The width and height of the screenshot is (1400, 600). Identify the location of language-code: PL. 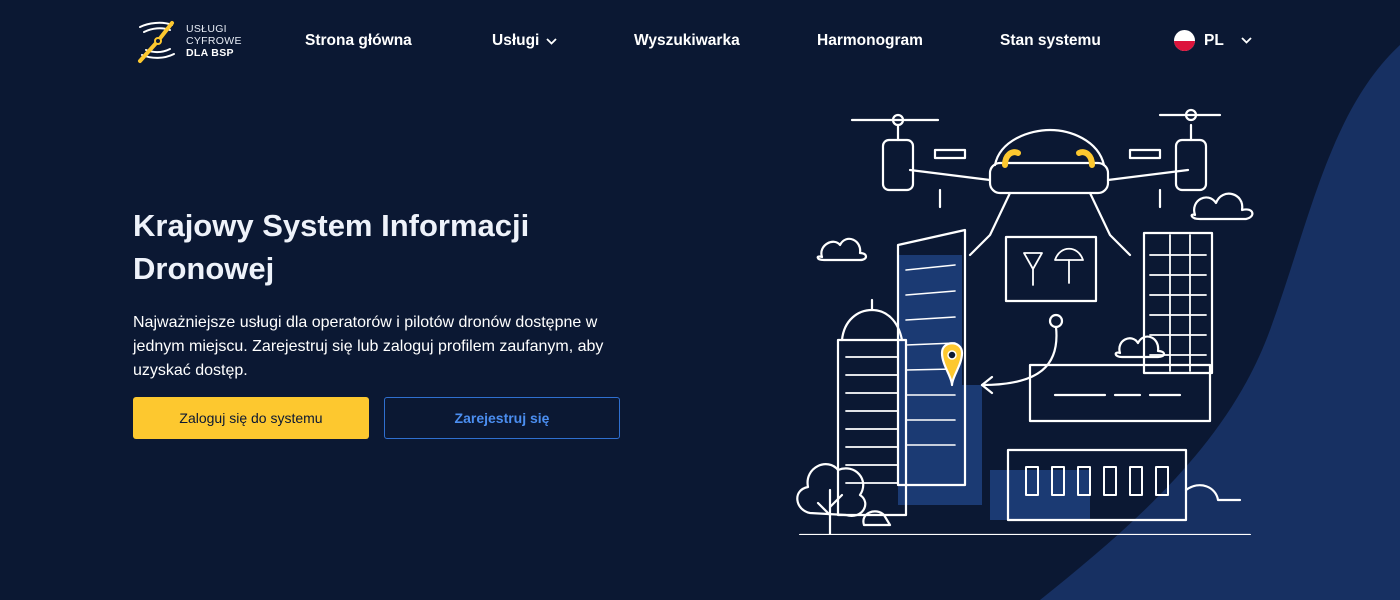
(1214, 40).